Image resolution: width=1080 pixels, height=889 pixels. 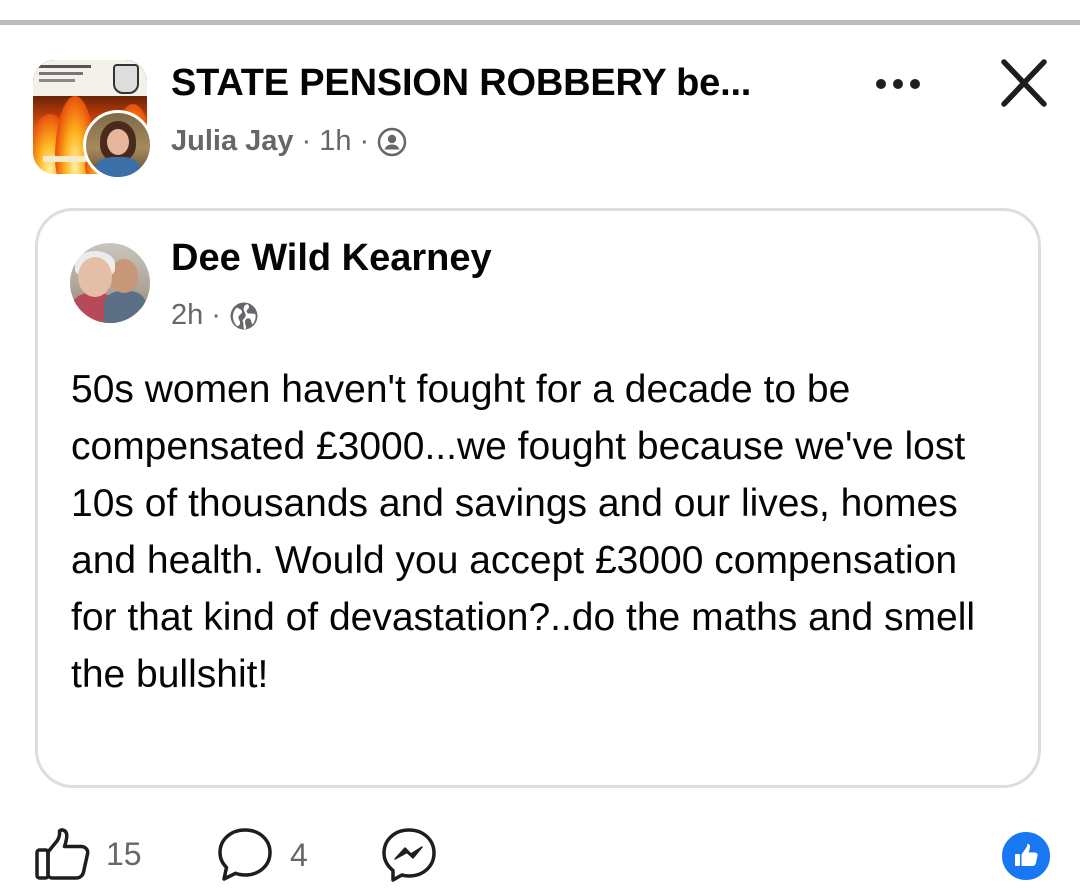 I want to click on like-reaction-thumb-icon, so click(x=1026, y=854).